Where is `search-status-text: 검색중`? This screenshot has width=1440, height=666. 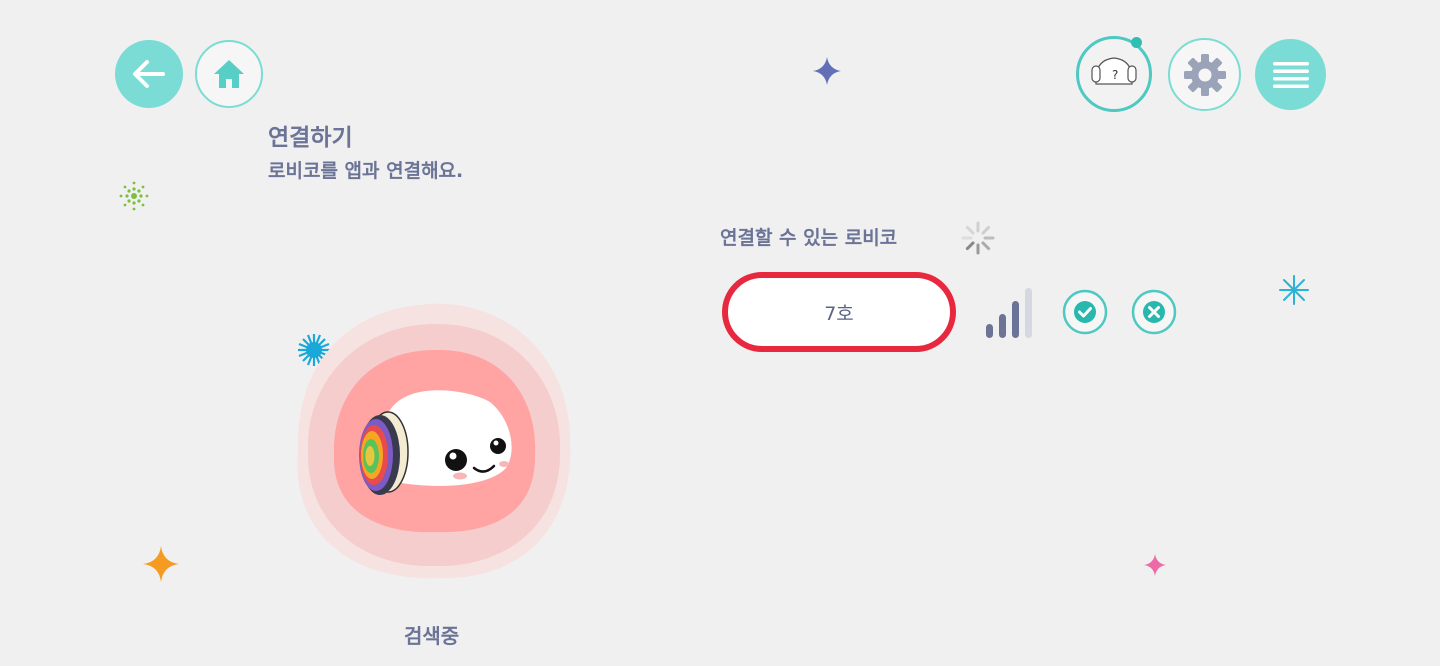 search-status-text: 검색중 is located at coordinates (432, 636).